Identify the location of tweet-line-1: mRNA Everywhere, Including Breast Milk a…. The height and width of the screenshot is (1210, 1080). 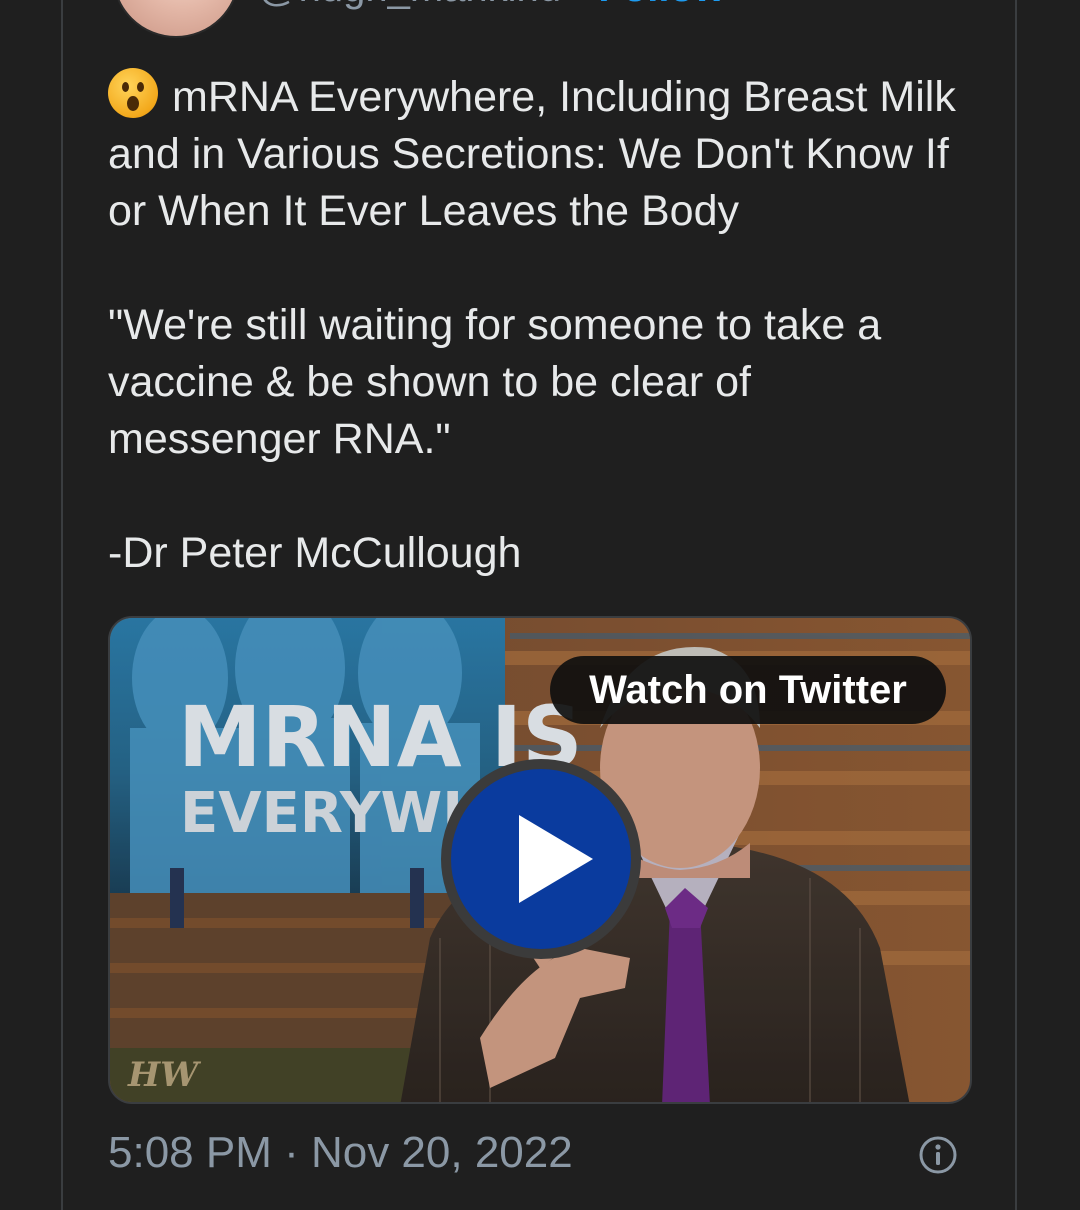
(532, 154).